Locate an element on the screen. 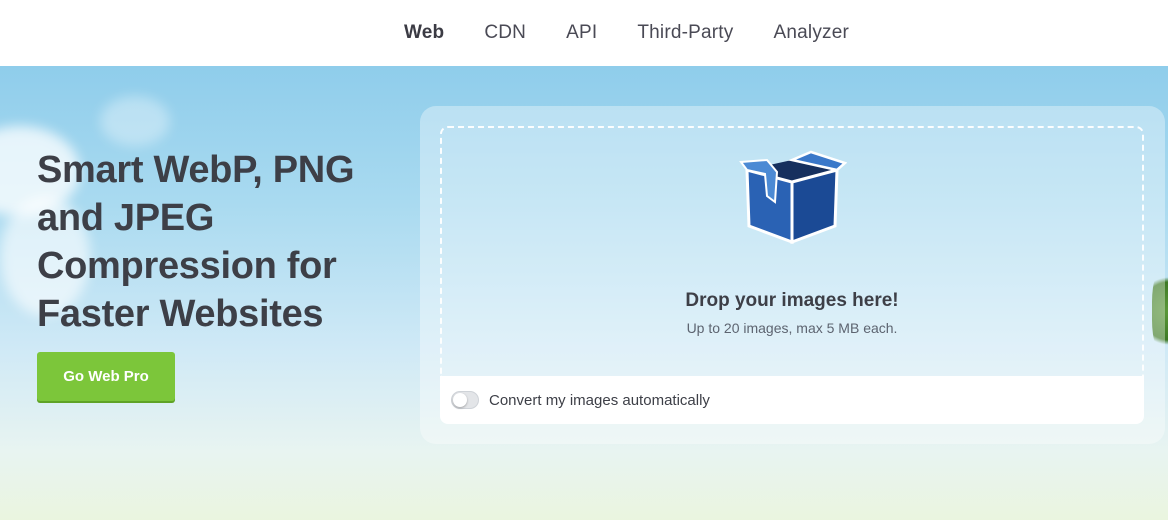 The height and width of the screenshot is (520, 1168). toggle-knob is located at coordinates (460, 400).